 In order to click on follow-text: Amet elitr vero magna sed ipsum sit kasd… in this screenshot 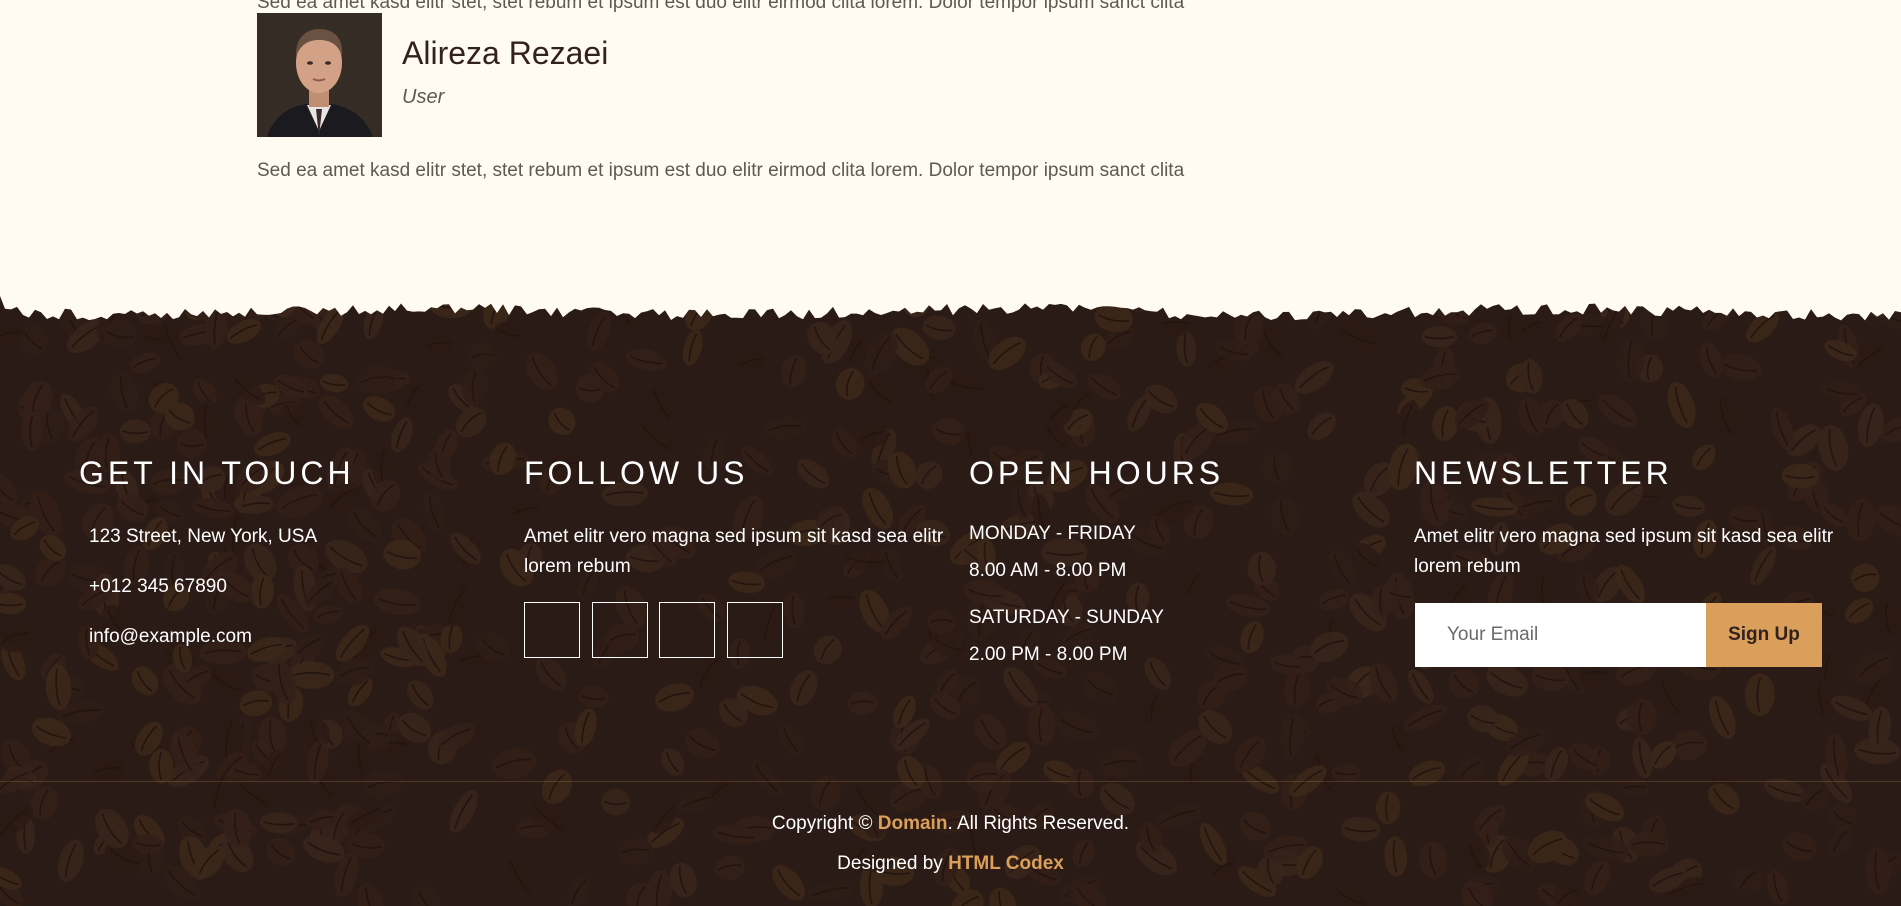, I will do `click(734, 551)`.